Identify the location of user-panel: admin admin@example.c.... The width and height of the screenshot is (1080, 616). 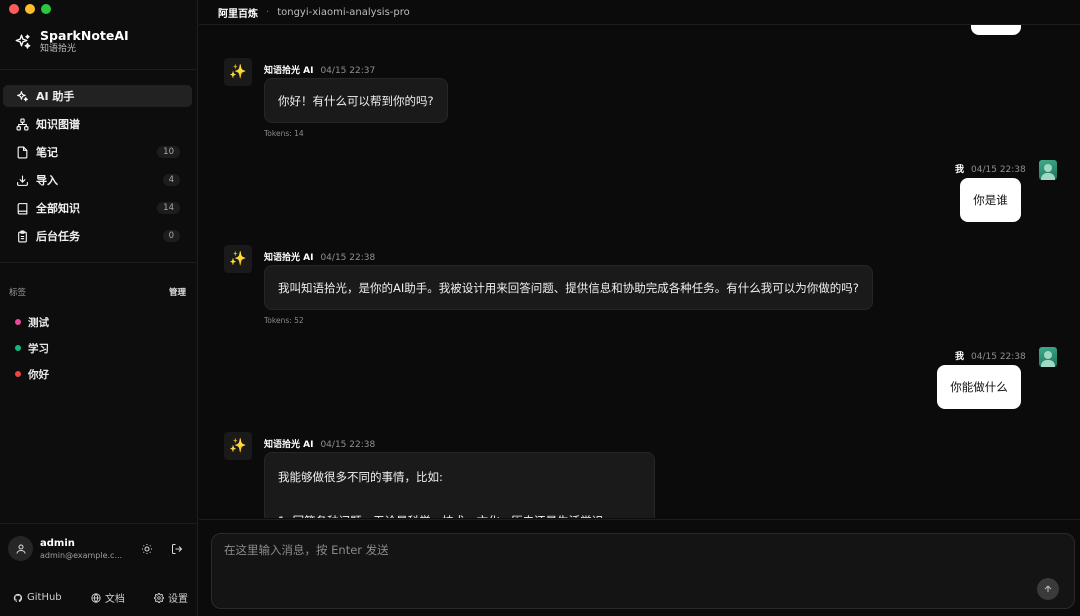
(99, 548).